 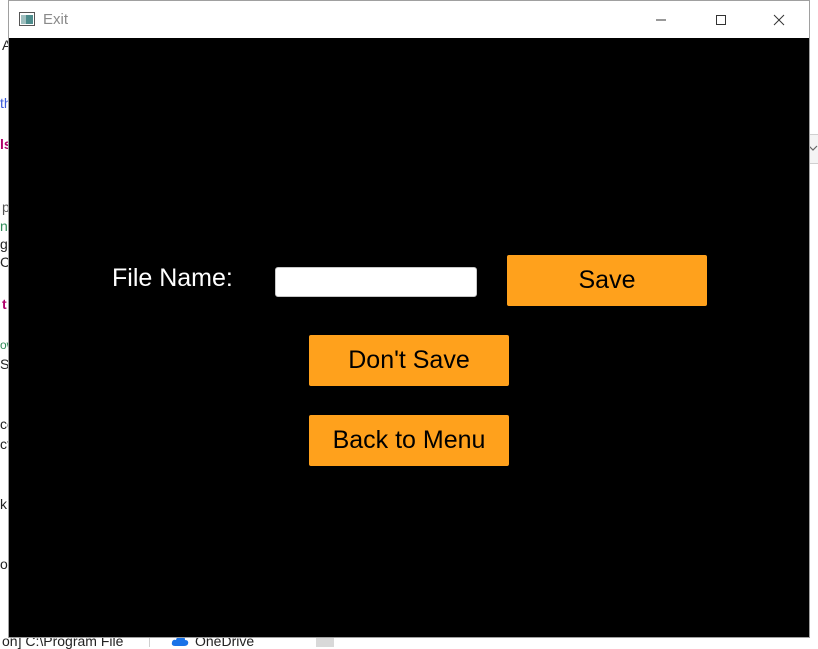 I want to click on window-title: Exit, so click(x=56, y=19).